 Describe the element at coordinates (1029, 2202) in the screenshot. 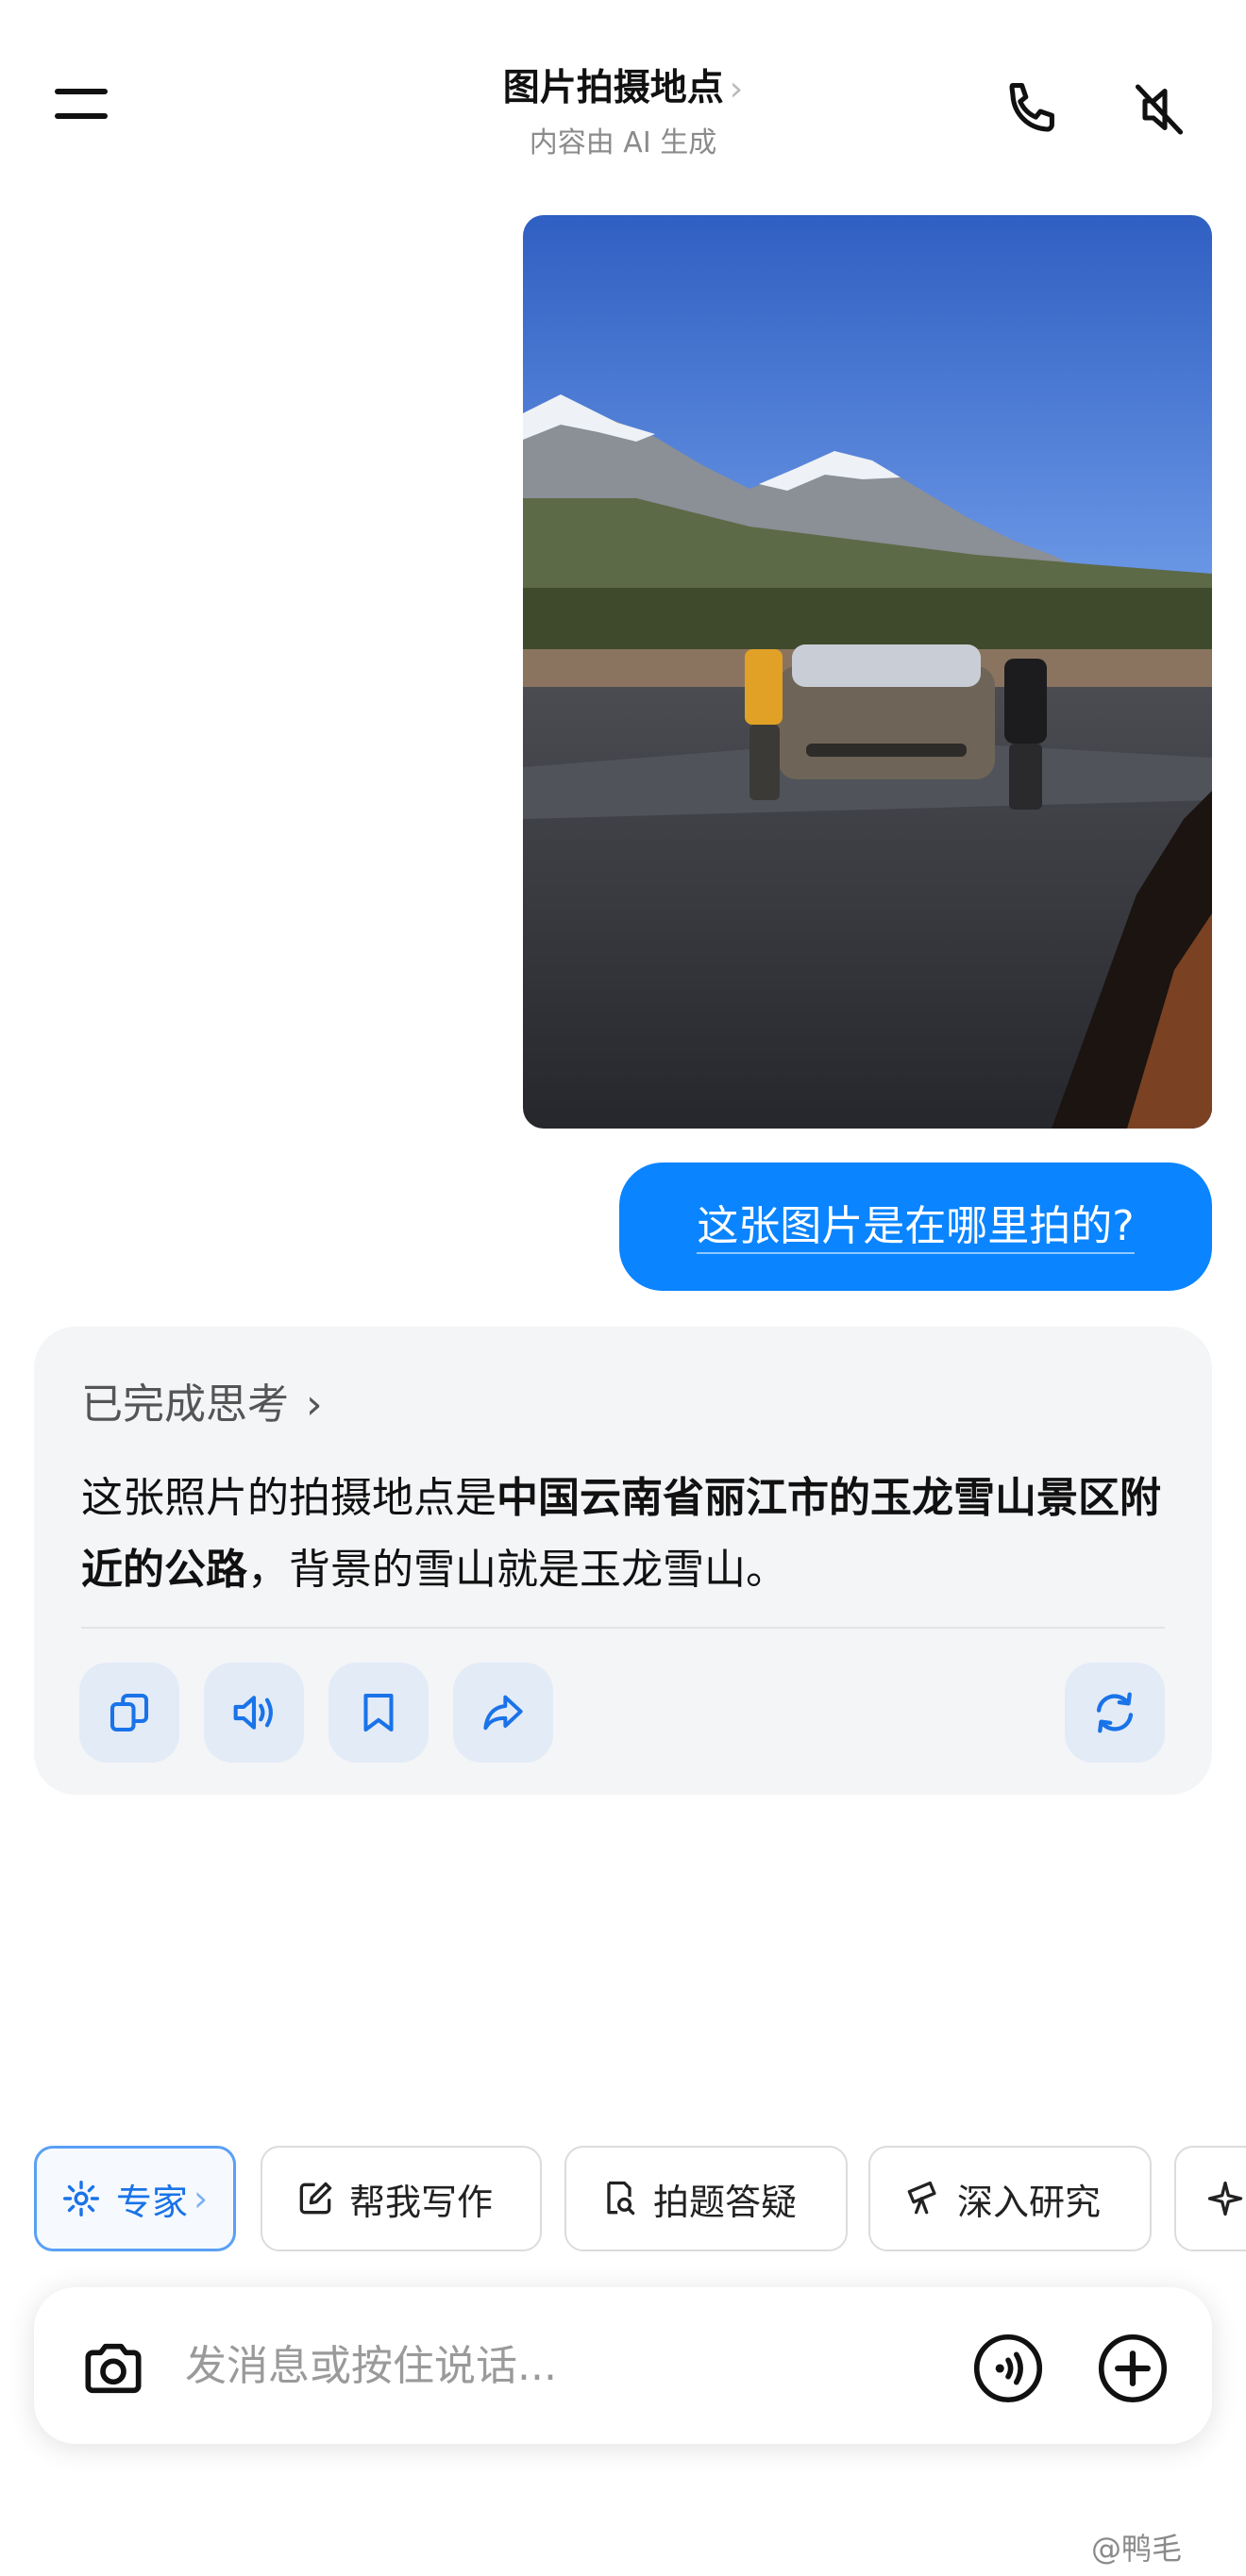

I see `chip-deep-research-label: 深入研究` at that location.